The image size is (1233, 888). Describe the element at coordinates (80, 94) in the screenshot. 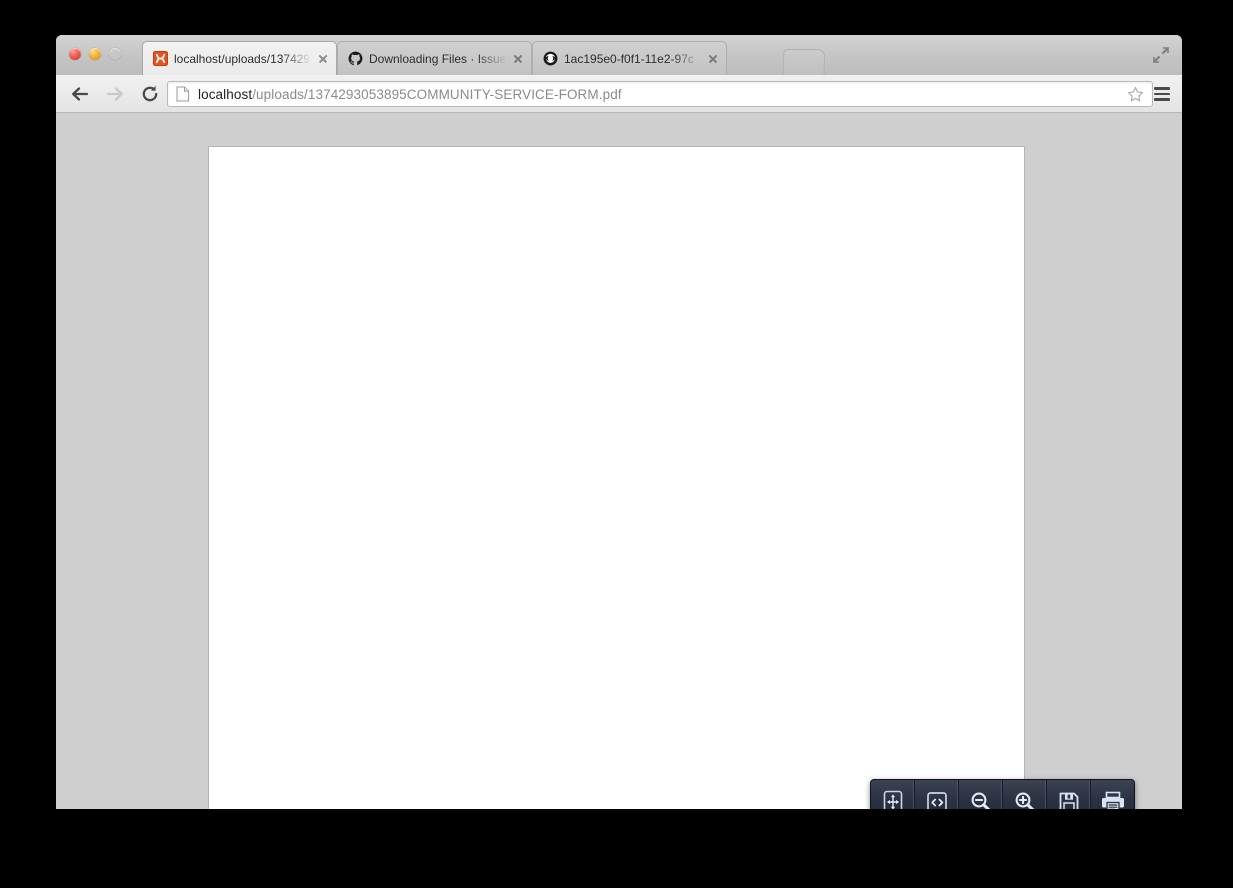

I see `arrow-left-icon: Back` at that location.